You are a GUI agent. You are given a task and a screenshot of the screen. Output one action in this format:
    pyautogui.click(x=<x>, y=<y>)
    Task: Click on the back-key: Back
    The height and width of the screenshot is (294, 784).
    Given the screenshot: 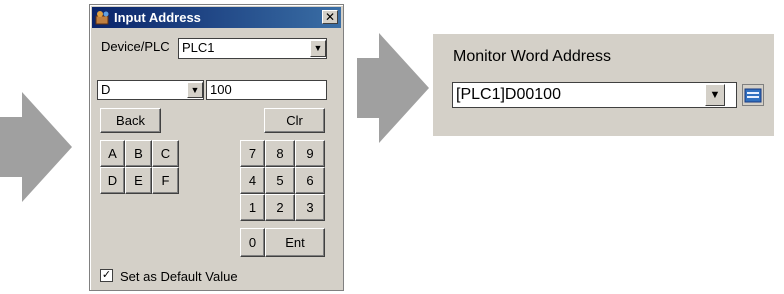 What is the action you would take?
    pyautogui.click(x=130, y=120)
    